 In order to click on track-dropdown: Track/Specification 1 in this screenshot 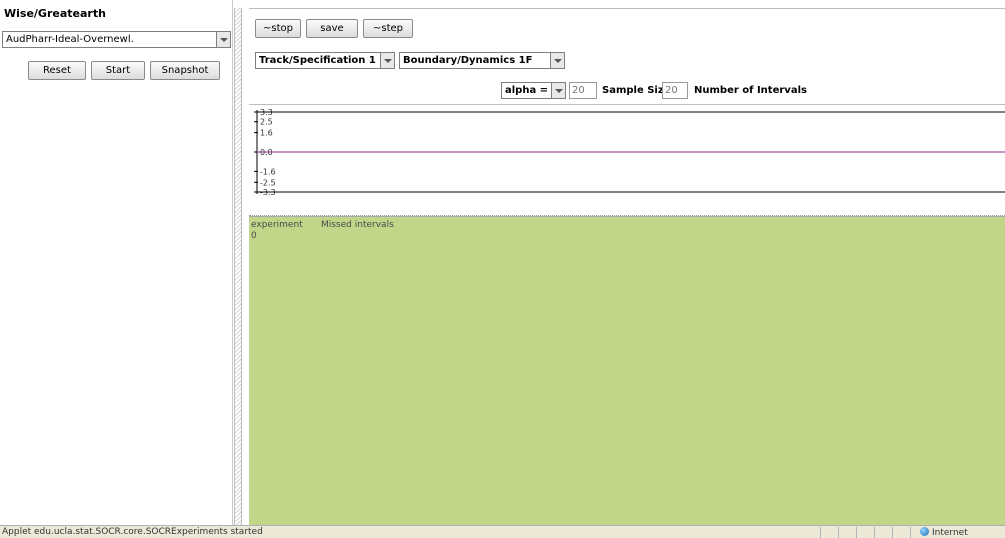, I will do `click(325, 60)`.